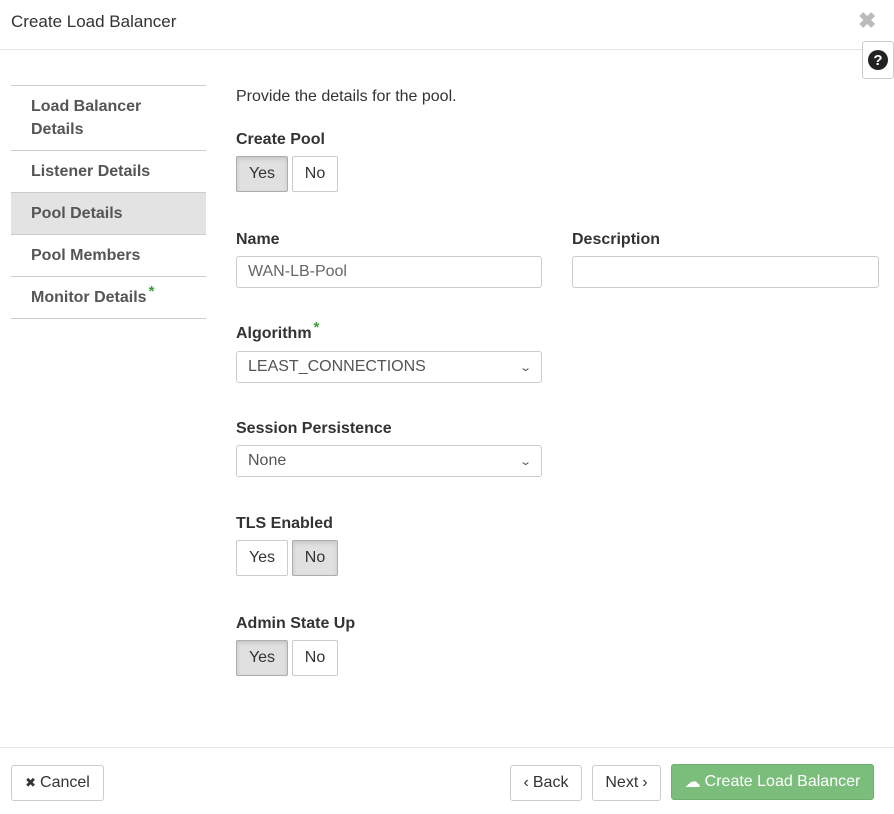  I want to click on next-button: Next ›, so click(626, 783).